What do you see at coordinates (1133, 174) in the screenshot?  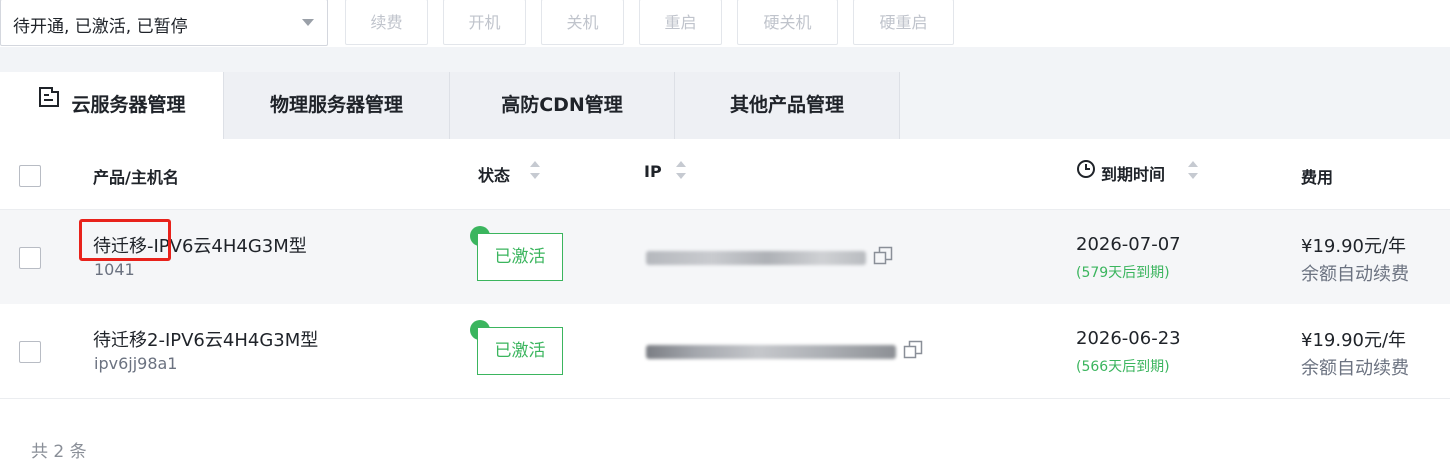 I see `header-expire: 到期时间` at bounding box center [1133, 174].